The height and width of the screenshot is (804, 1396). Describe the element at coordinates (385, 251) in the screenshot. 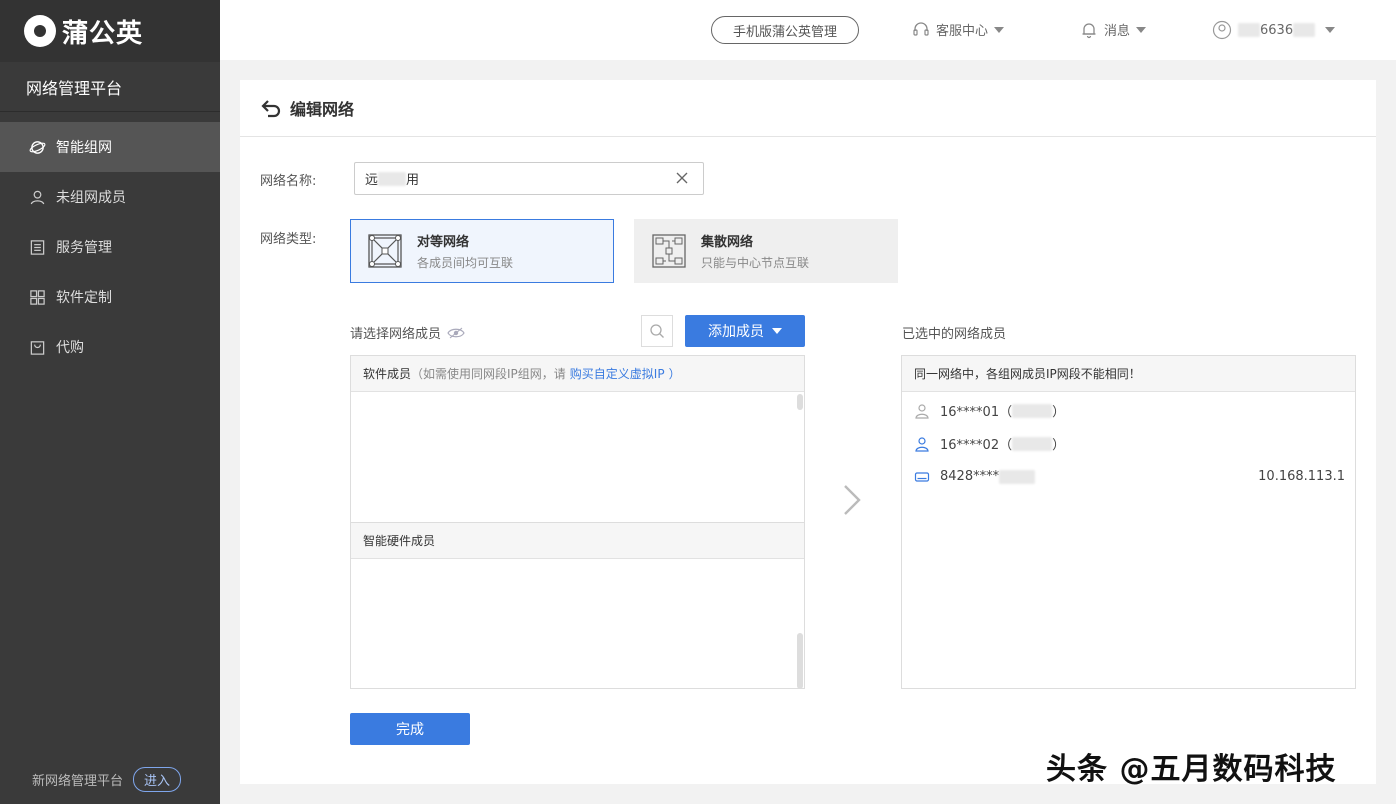

I see `mesh-network-icon` at that location.